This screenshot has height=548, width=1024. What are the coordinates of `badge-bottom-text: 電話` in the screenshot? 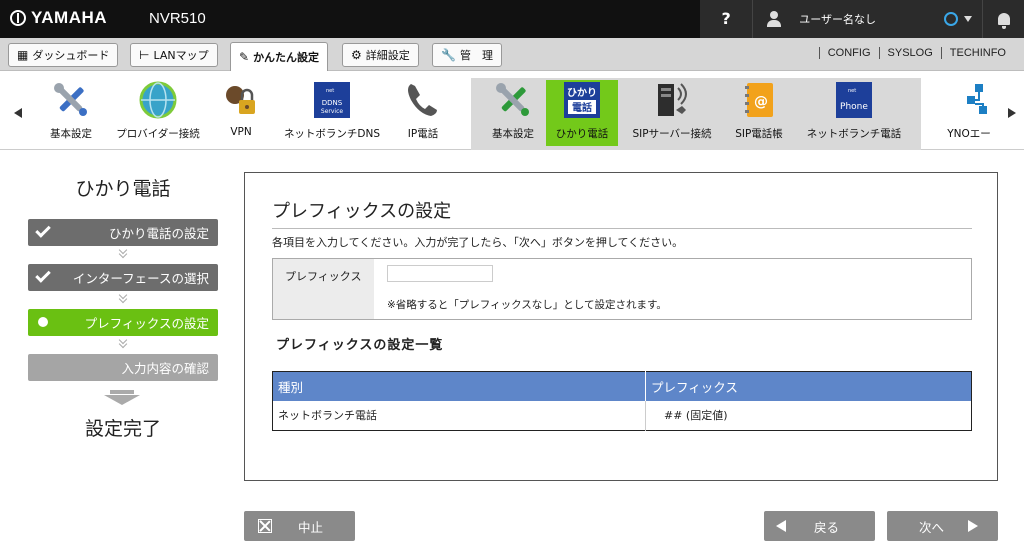 It's located at (582, 107).